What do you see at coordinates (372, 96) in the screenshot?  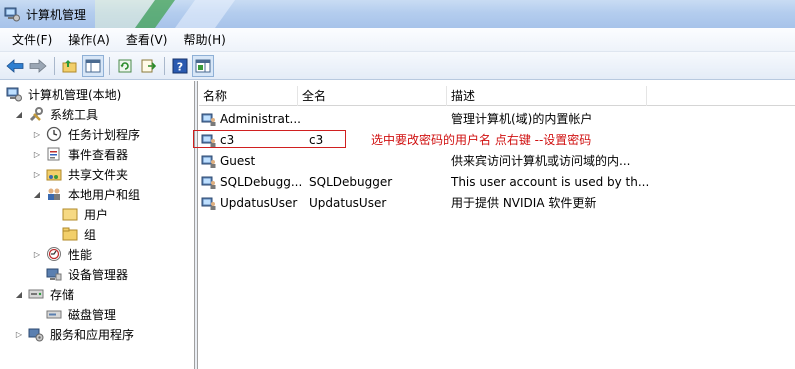 I see `column-header-full-name: 全名` at bounding box center [372, 96].